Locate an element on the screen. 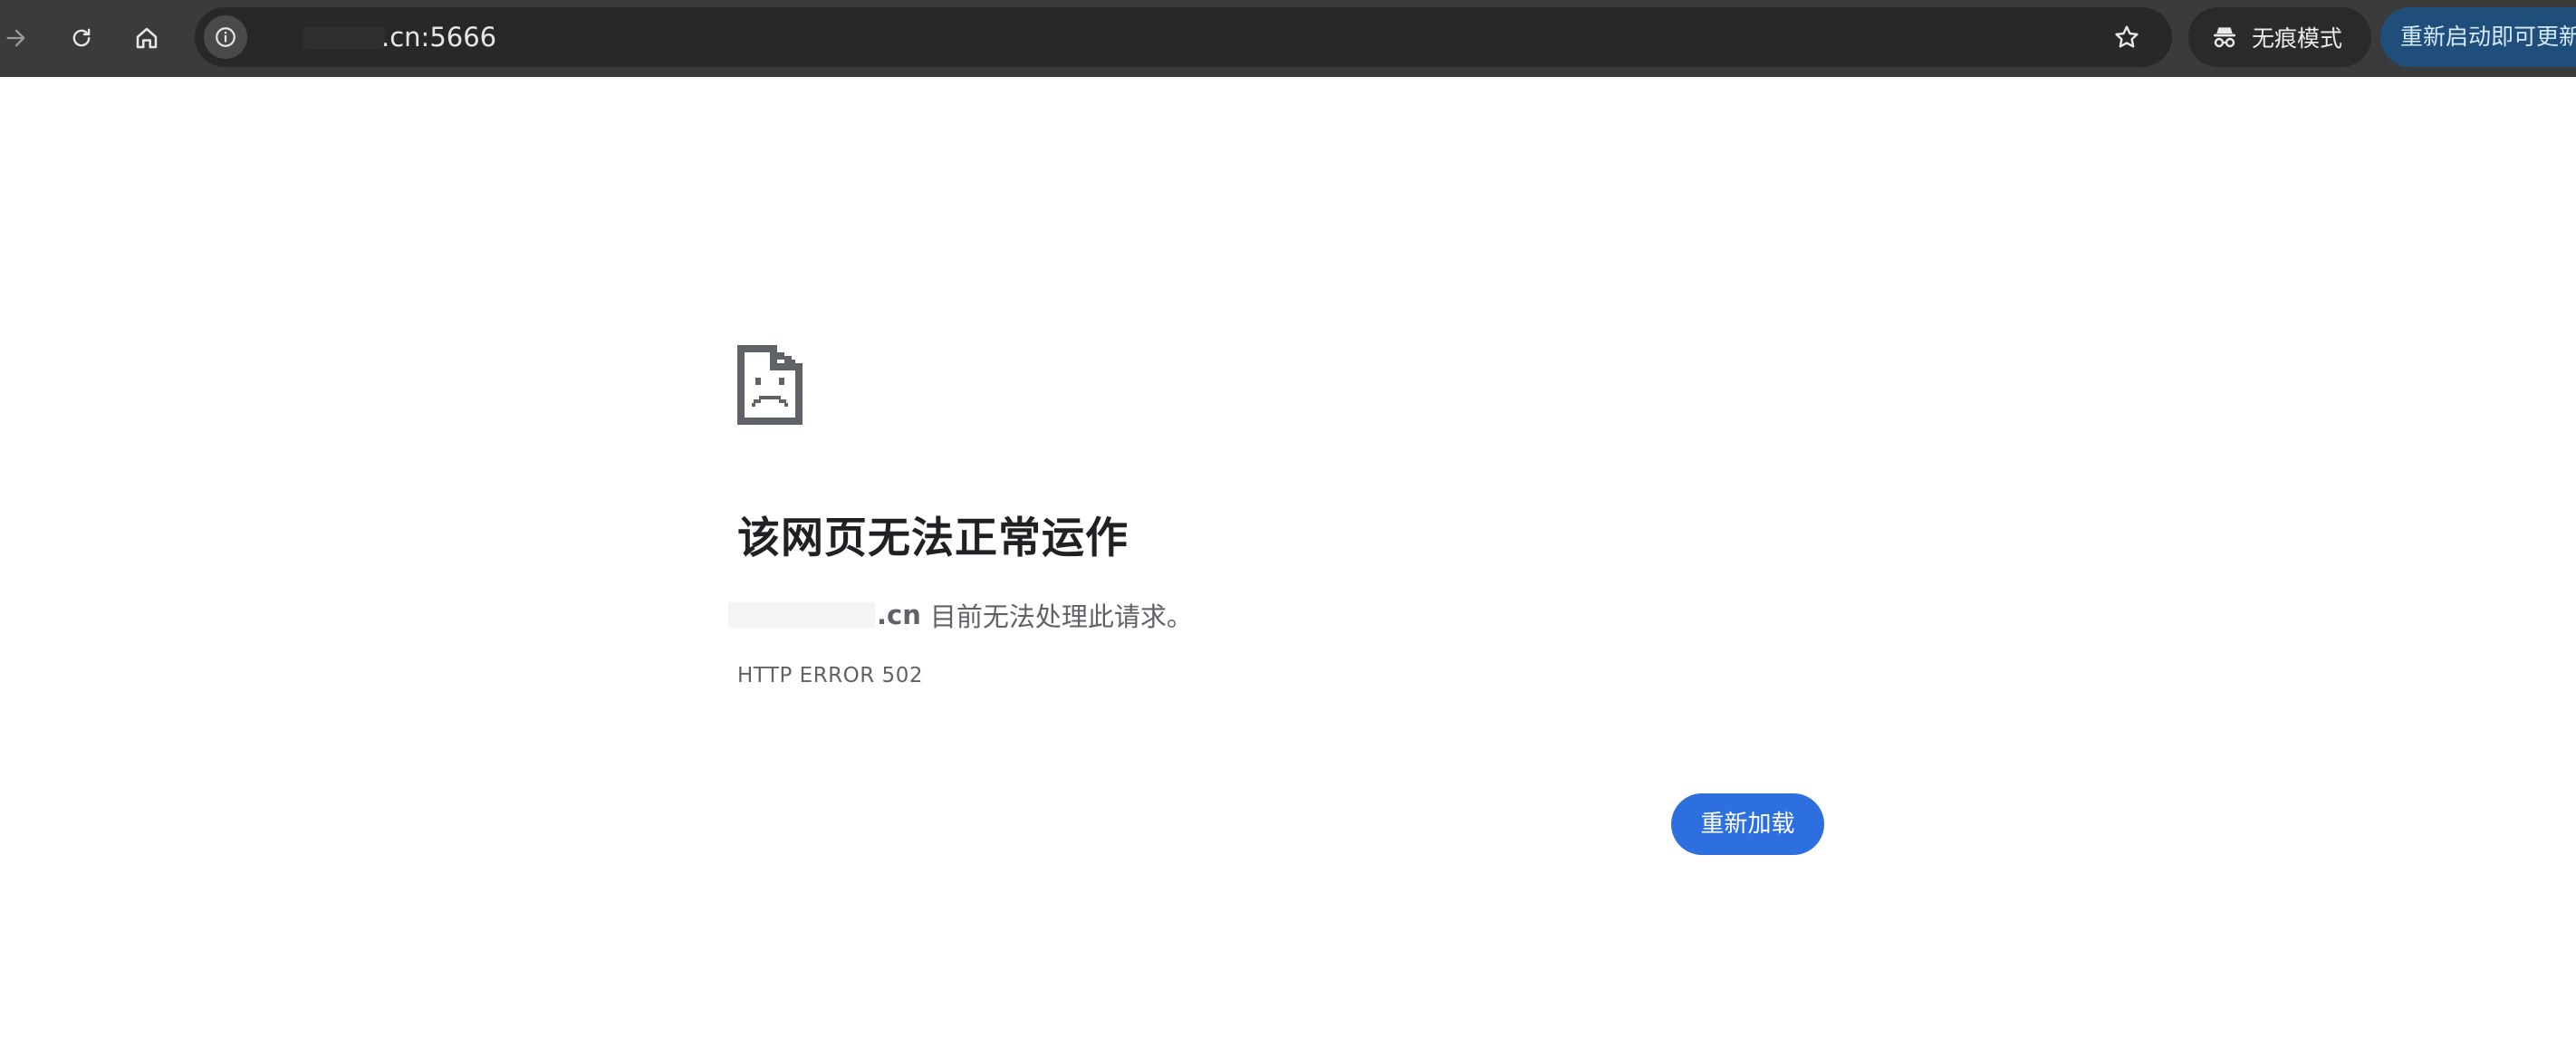 The height and width of the screenshot is (1047, 2576). home-button is located at coordinates (146, 38).